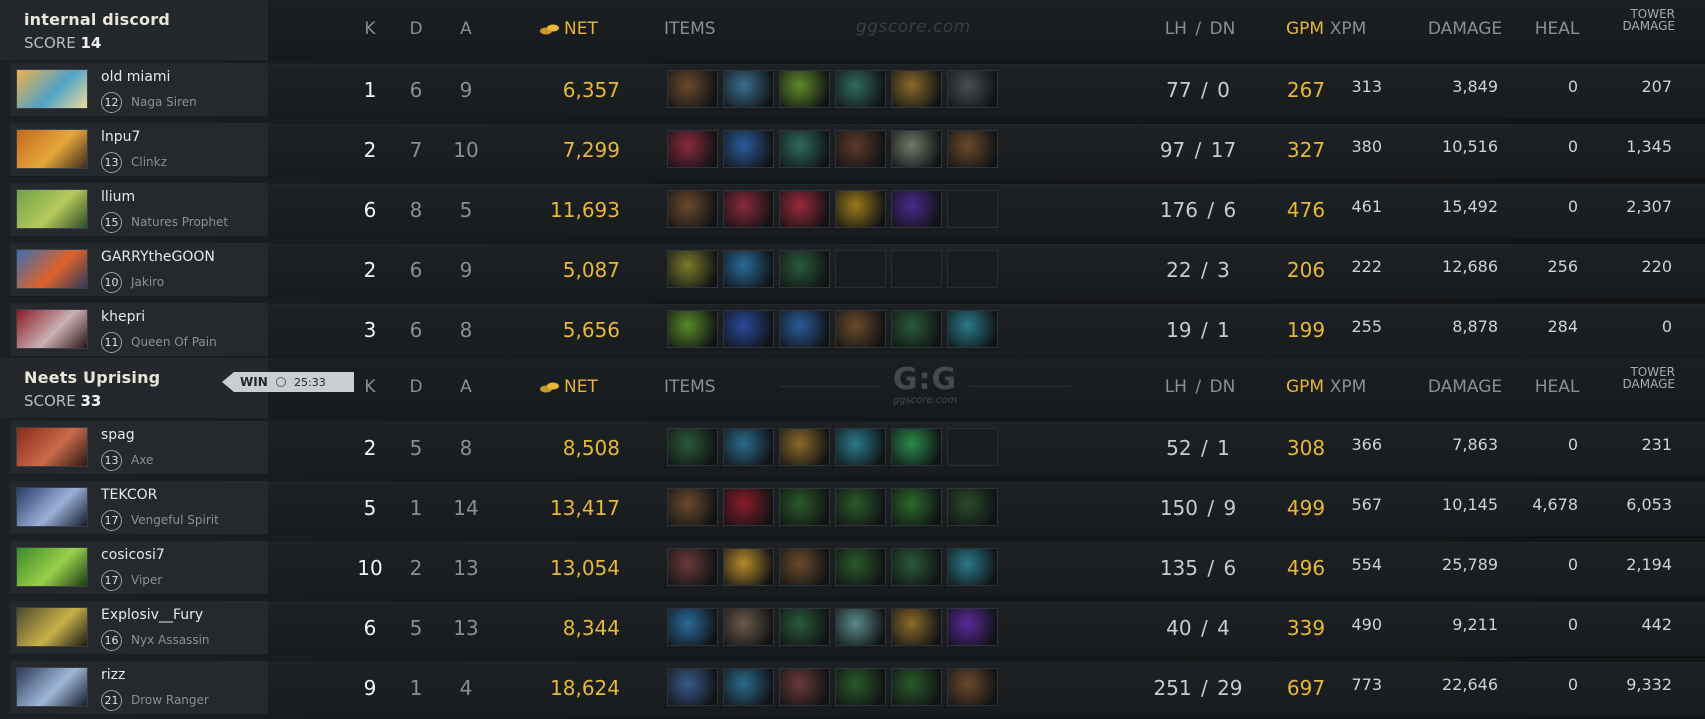  What do you see at coordinates (118, 197) in the screenshot?
I see `player-name: llium` at bounding box center [118, 197].